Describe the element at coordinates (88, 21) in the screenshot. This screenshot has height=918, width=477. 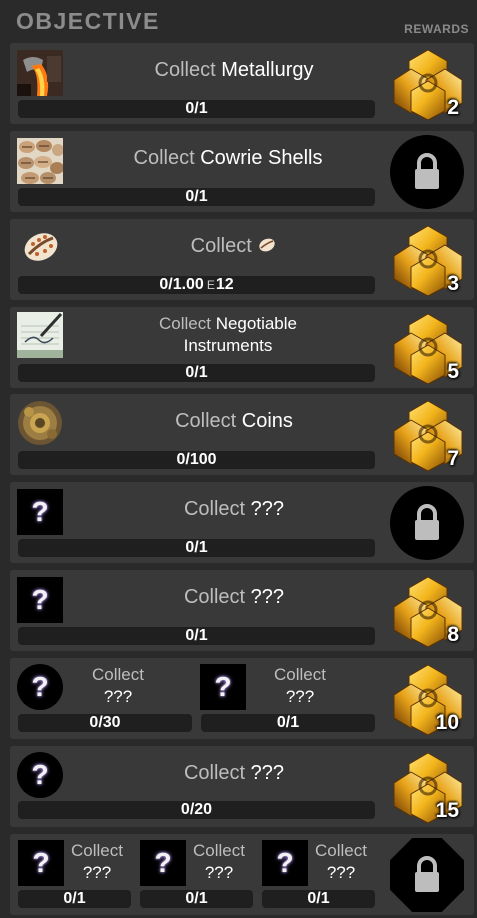
I see `objective-title: OBJECTIVE` at that location.